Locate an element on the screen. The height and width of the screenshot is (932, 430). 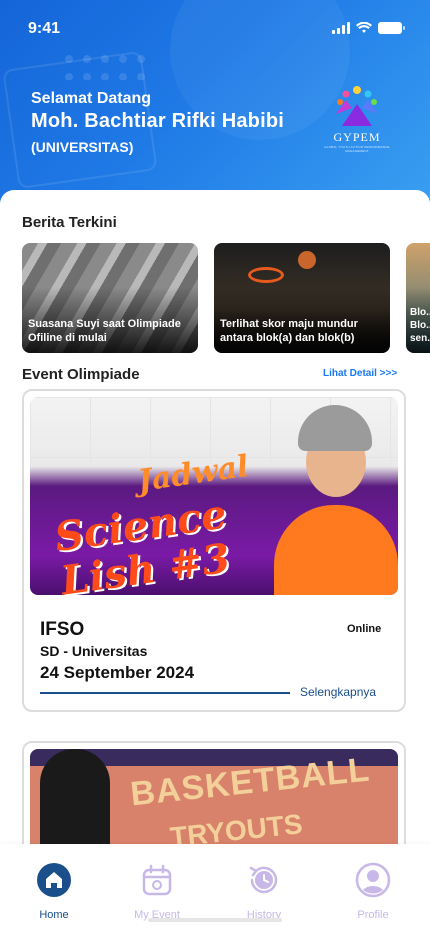
see-detail-link: Lihat Detail >>> is located at coordinates (360, 373).